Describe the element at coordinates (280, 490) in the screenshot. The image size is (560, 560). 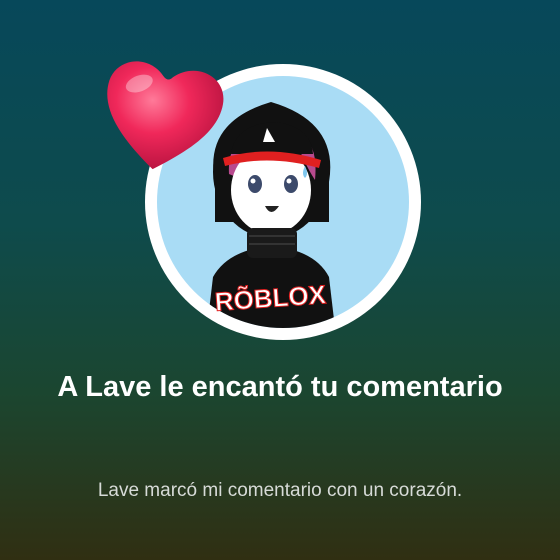
I see `notification-body: Lave marcó mi comentario con un corazón.` at that location.